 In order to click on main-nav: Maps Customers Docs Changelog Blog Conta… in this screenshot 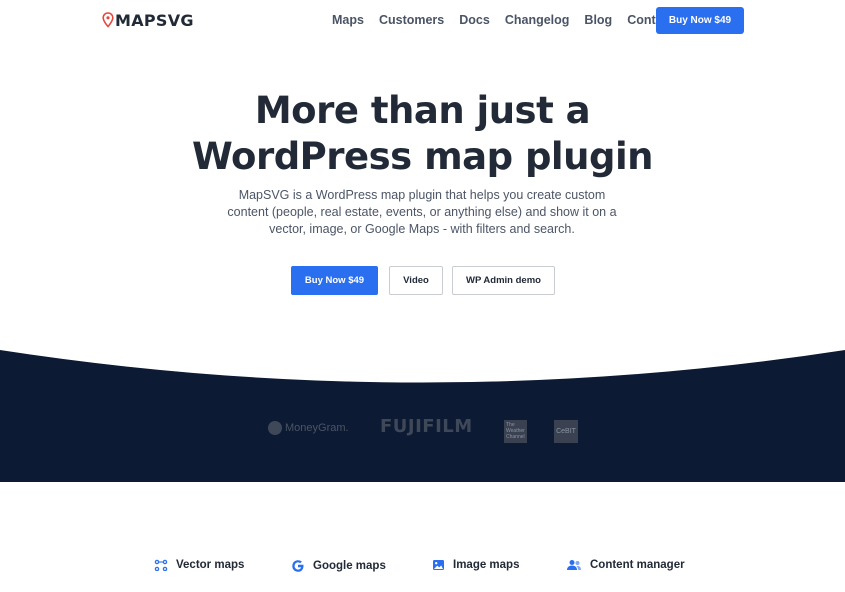, I will do `click(510, 20)`.